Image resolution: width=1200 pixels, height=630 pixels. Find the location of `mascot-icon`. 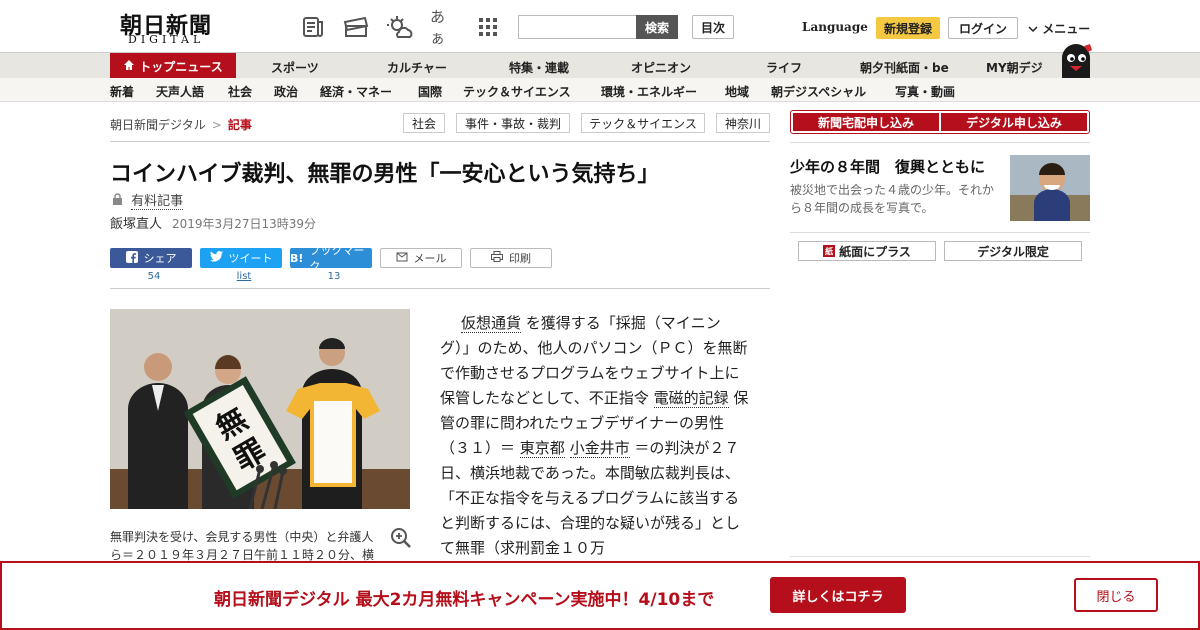

mascot-icon is located at coordinates (1076, 61).